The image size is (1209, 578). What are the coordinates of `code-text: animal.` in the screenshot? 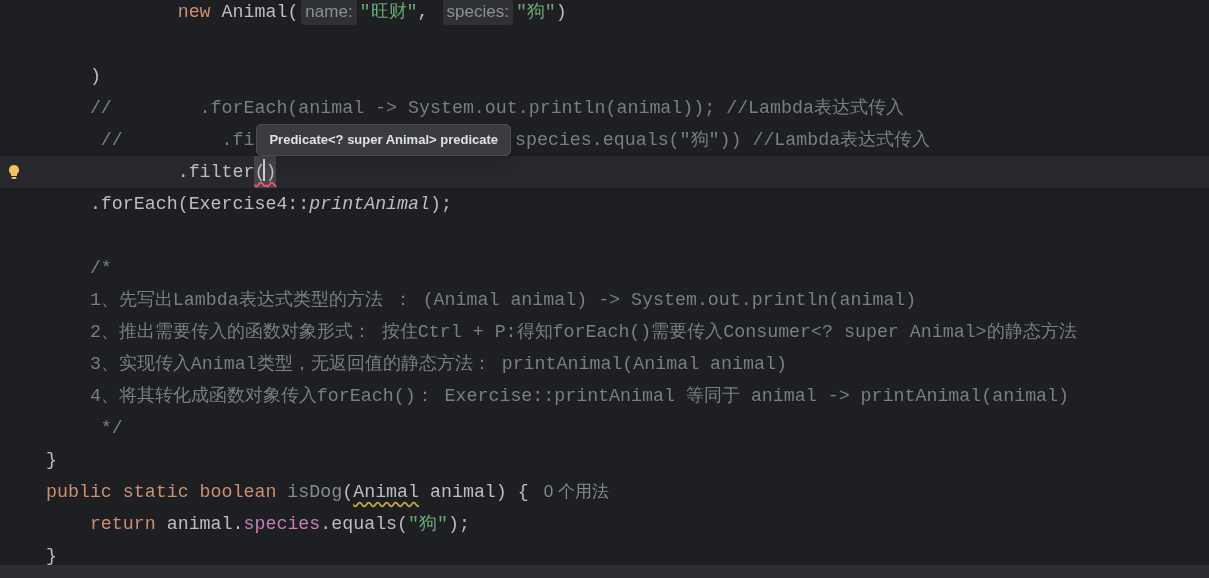 It's located at (205, 524).